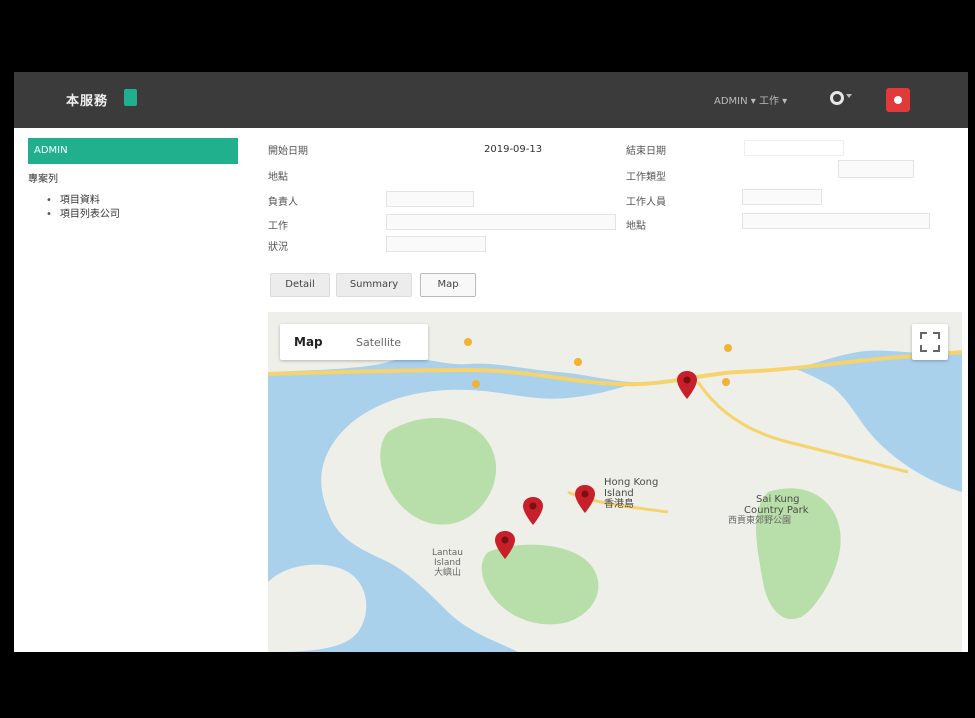  Describe the element at coordinates (130, 97) in the screenshot. I see `brand-icon` at that location.